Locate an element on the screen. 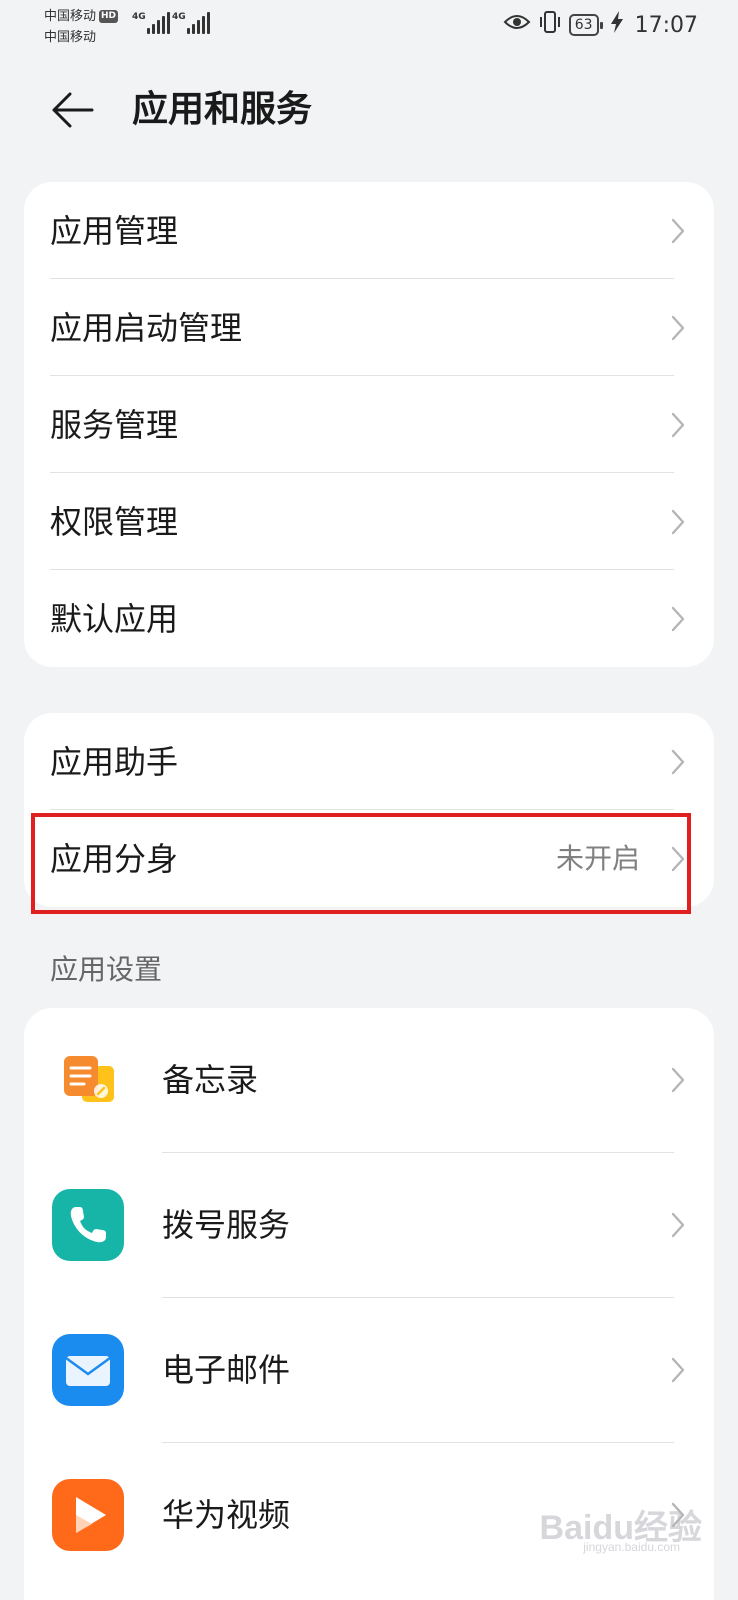 The width and height of the screenshot is (738, 1600). back-arrow-icon is located at coordinates (73, 110).